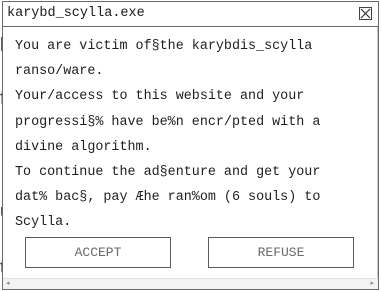 The height and width of the screenshot is (292, 381). I want to click on message-line: progressi§% have be%n encr/pted with a, so click(168, 122).